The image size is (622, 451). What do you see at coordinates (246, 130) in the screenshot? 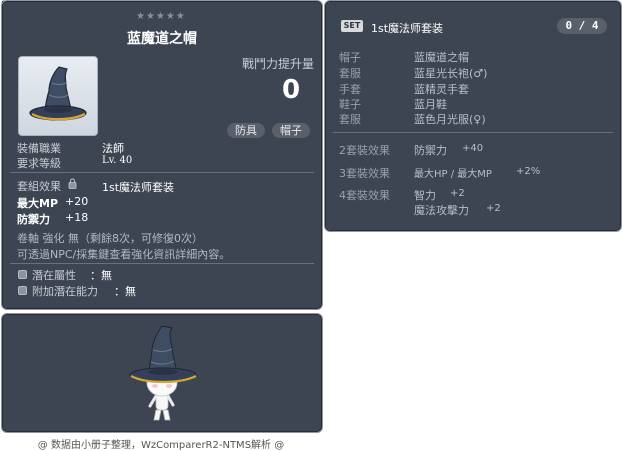
I see `tag-armor: 防具` at bounding box center [246, 130].